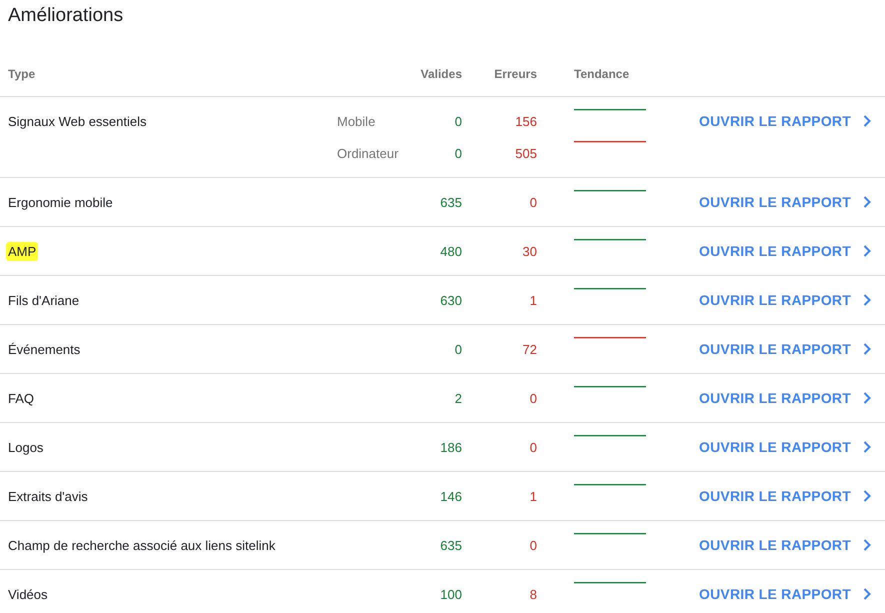 This screenshot has width=885, height=613. What do you see at coordinates (532, 594) in the screenshot?
I see `table-cell-text: 8` at bounding box center [532, 594].